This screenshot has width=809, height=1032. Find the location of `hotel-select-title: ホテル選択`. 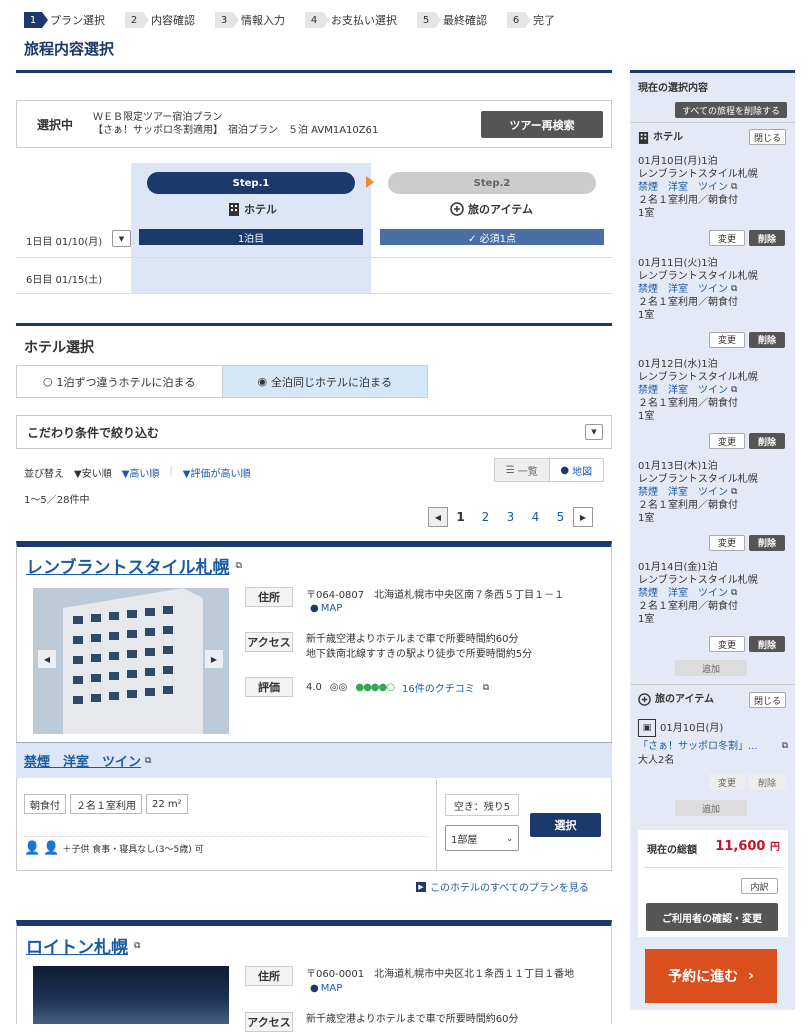

hotel-select-title: ホテル選択 is located at coordinates (59, 348).